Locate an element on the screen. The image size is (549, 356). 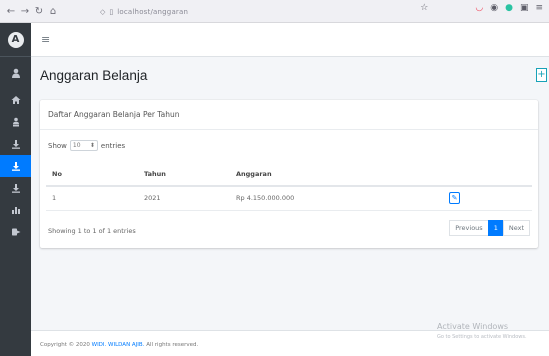
logout-icon is located at coordinates (15, 232).